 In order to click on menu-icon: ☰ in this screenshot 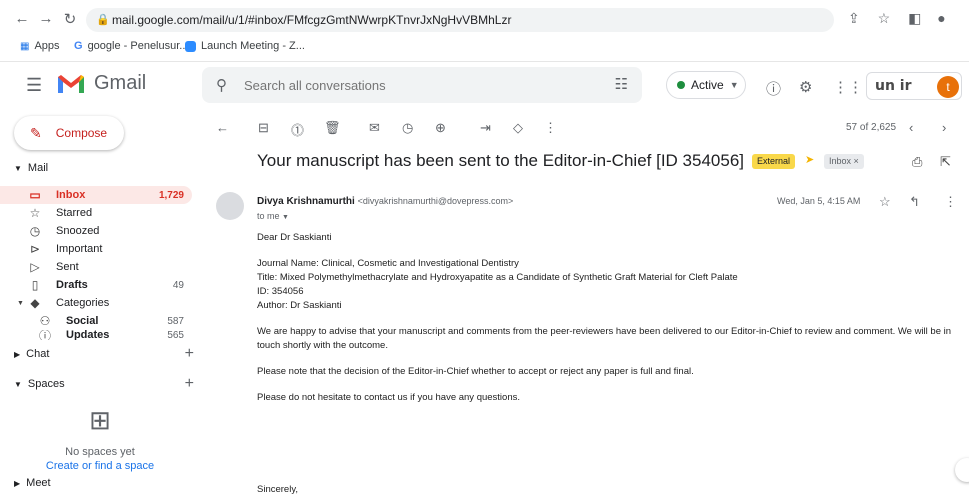, I will do `click(34, 85)`.